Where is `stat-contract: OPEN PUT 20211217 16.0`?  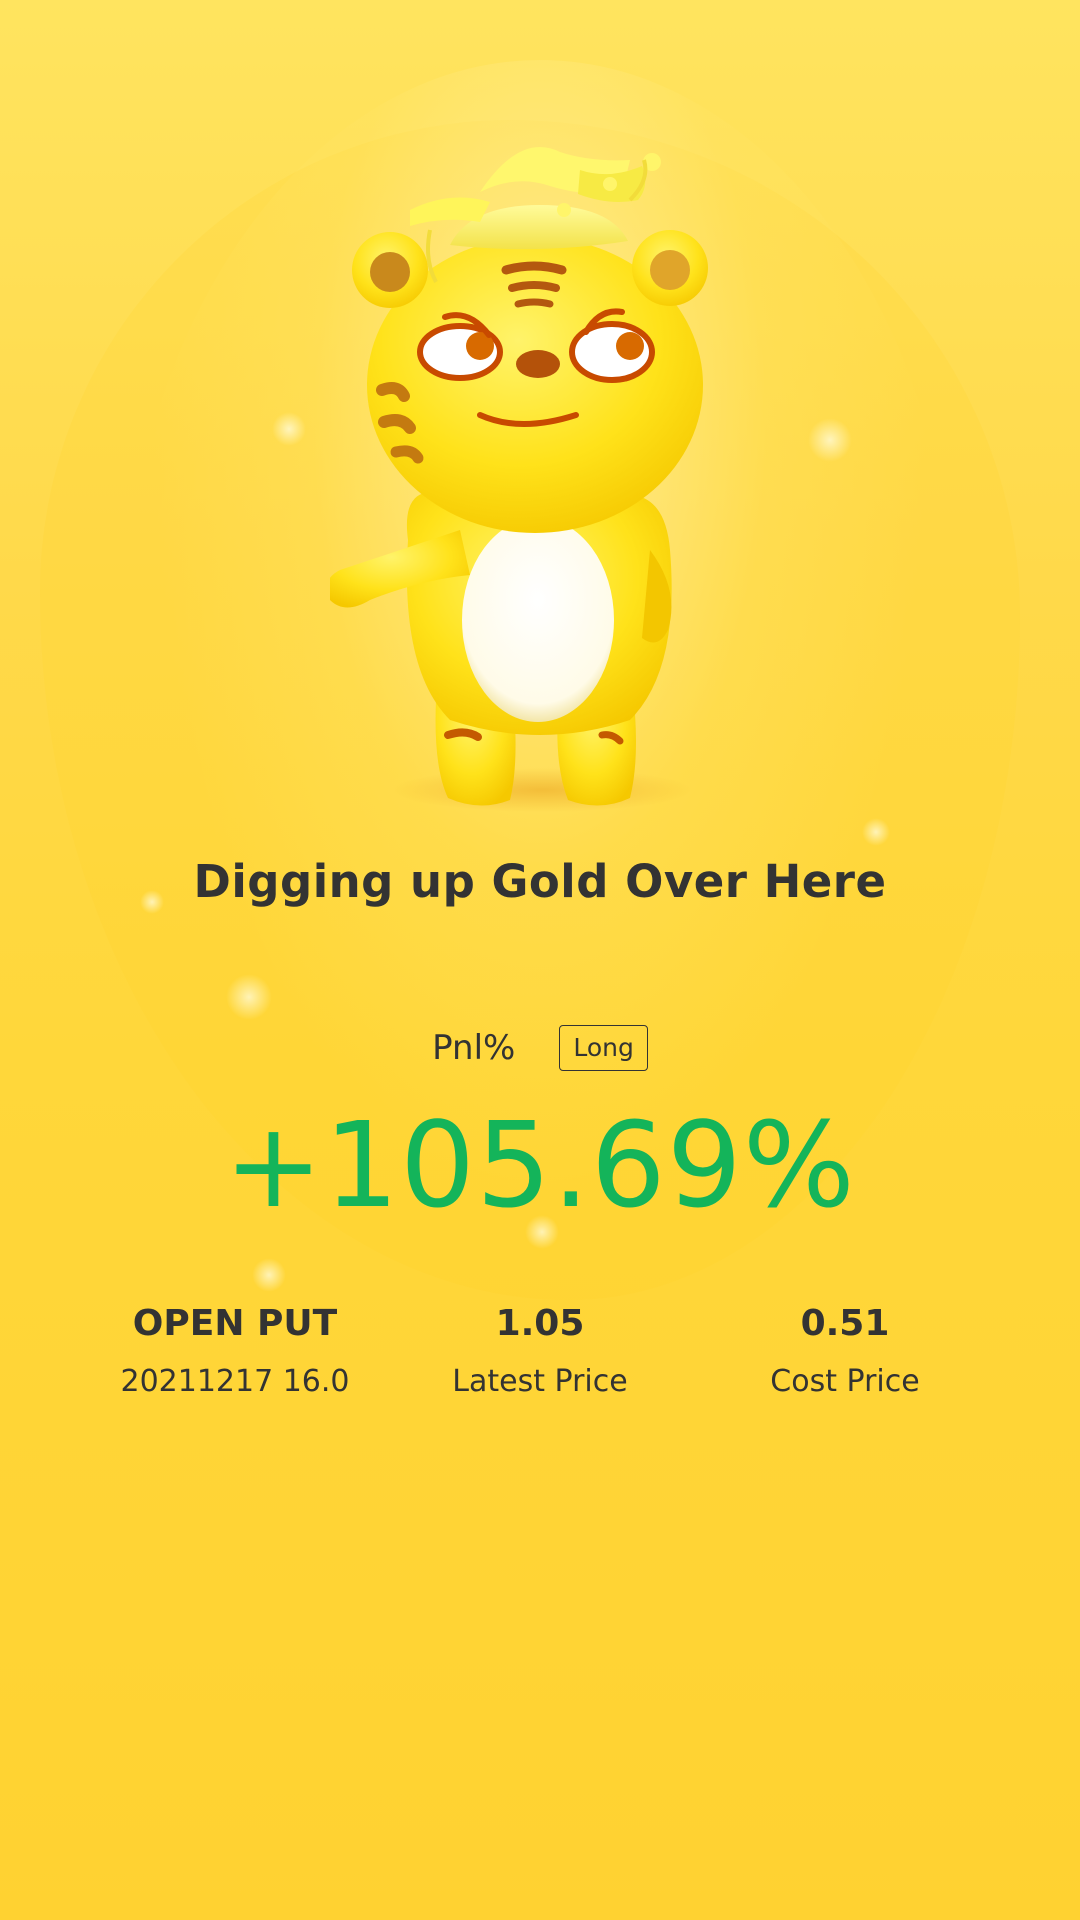
stat-contract: OPEN PUT 20211217 16.0 is located at coordinates (235, 1351).